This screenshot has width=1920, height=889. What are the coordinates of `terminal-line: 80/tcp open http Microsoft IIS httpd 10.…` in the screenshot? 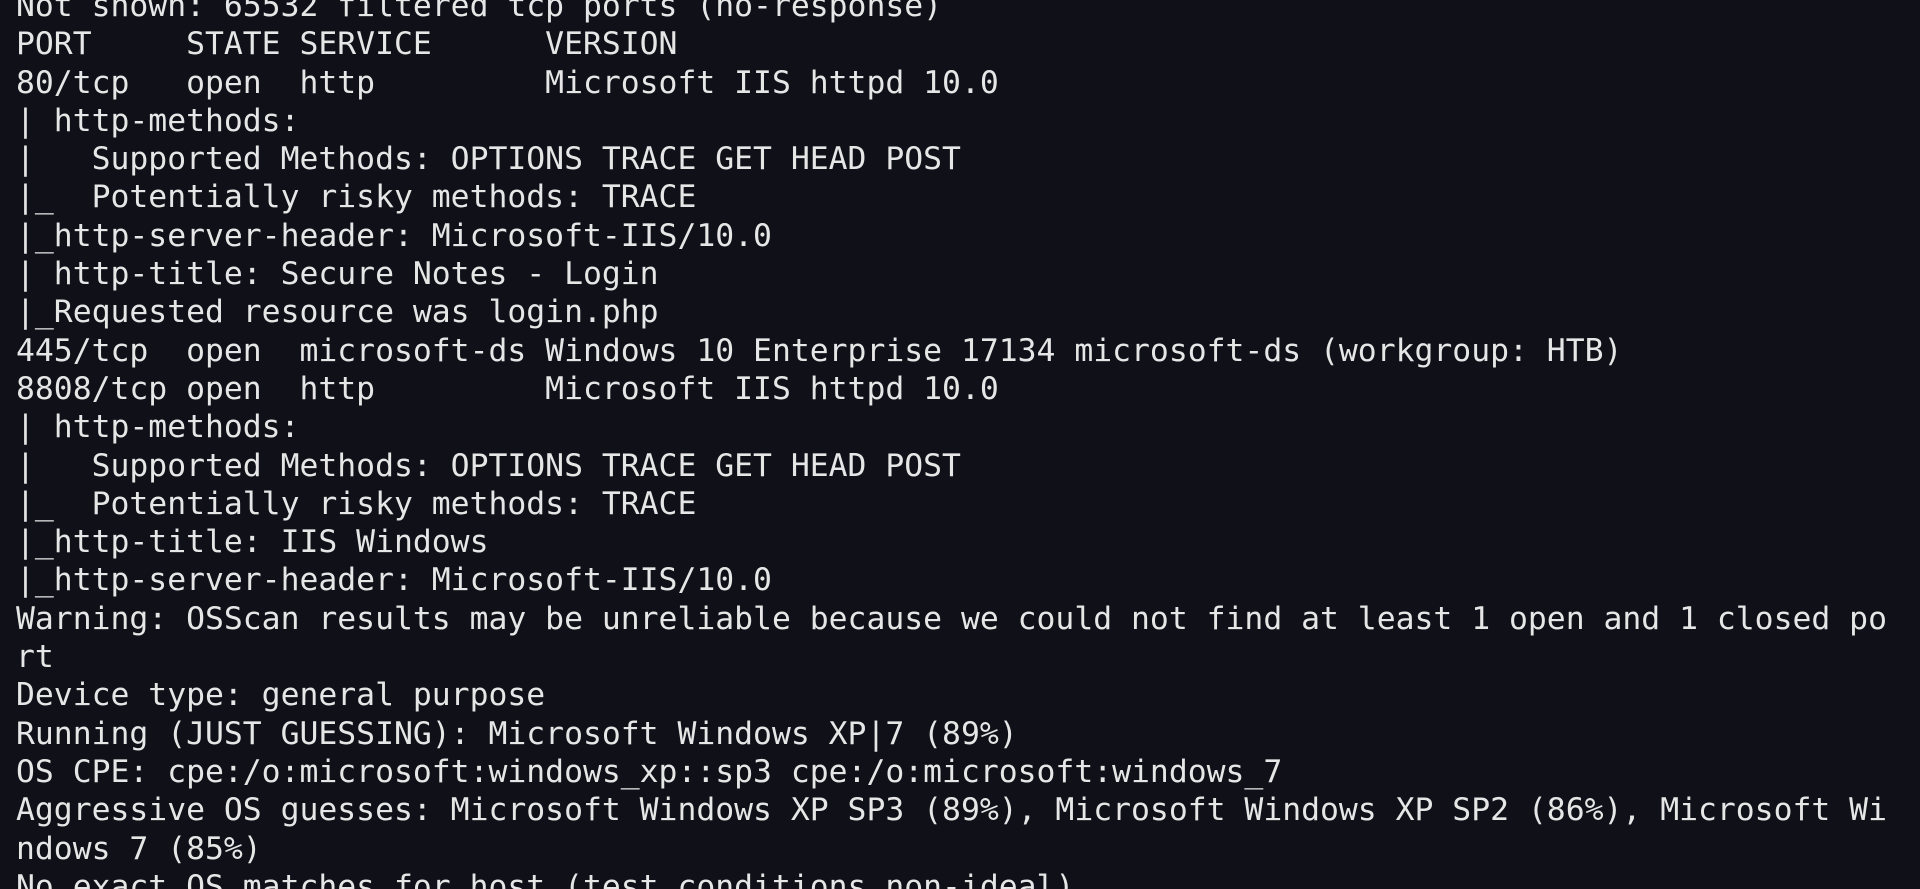 It's located at (507, 82).